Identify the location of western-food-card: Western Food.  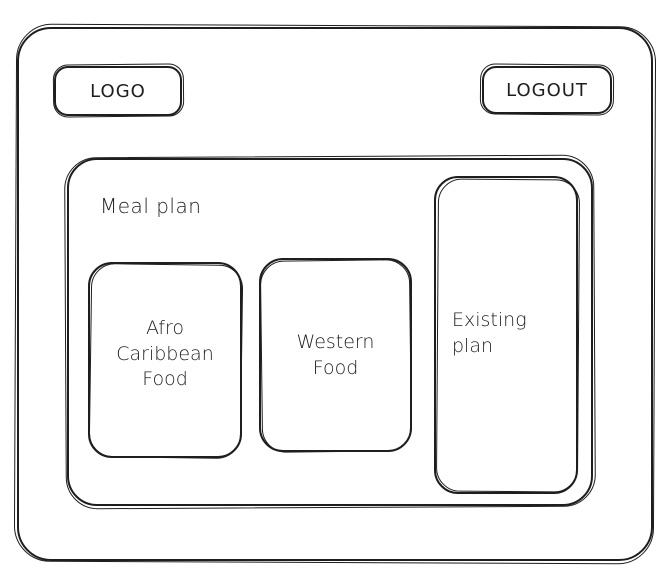
(335, 355).